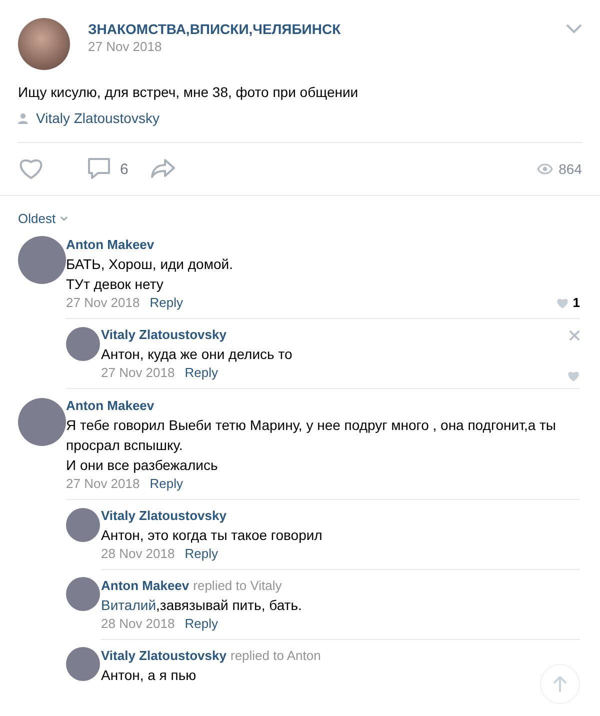 The image size is (600, 716). What do you see at coordinates (570, 169) in the screenshot?
I see `view-count: 864` at bounding box center [570, 169].